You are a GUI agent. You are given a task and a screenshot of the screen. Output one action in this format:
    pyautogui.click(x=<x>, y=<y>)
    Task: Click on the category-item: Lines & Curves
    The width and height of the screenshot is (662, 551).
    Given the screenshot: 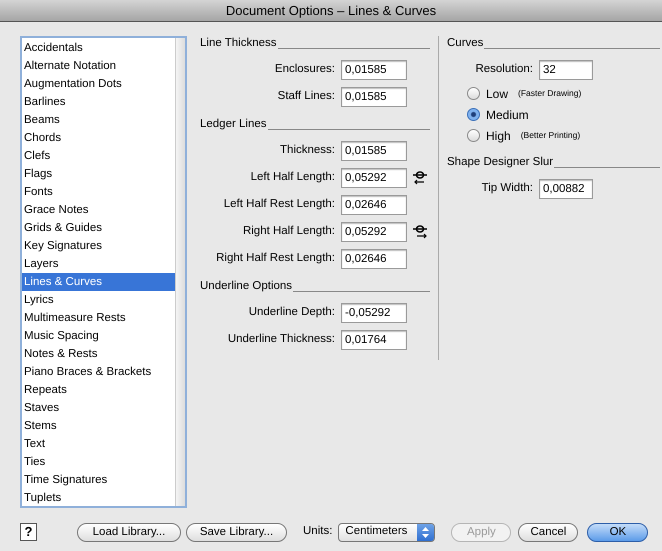 What is the action you would take?
    pyautogui.click(x=98, y=282)
    